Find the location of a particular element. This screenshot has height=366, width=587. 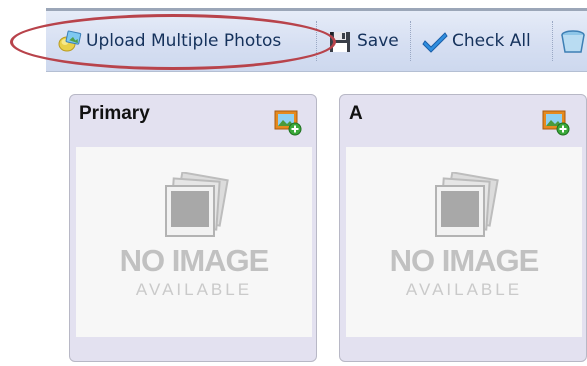

trash-icon is located at coordinates (573, 41).